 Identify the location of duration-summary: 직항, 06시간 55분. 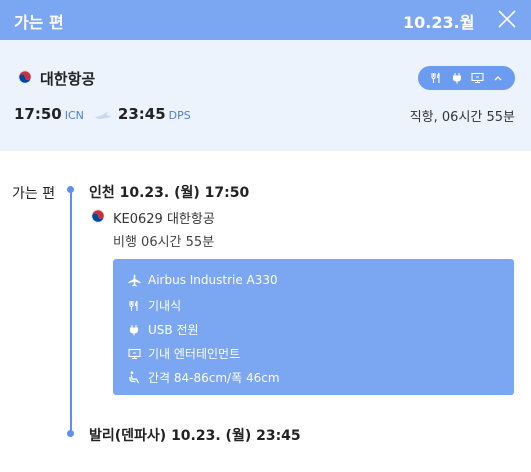
(462, 117).